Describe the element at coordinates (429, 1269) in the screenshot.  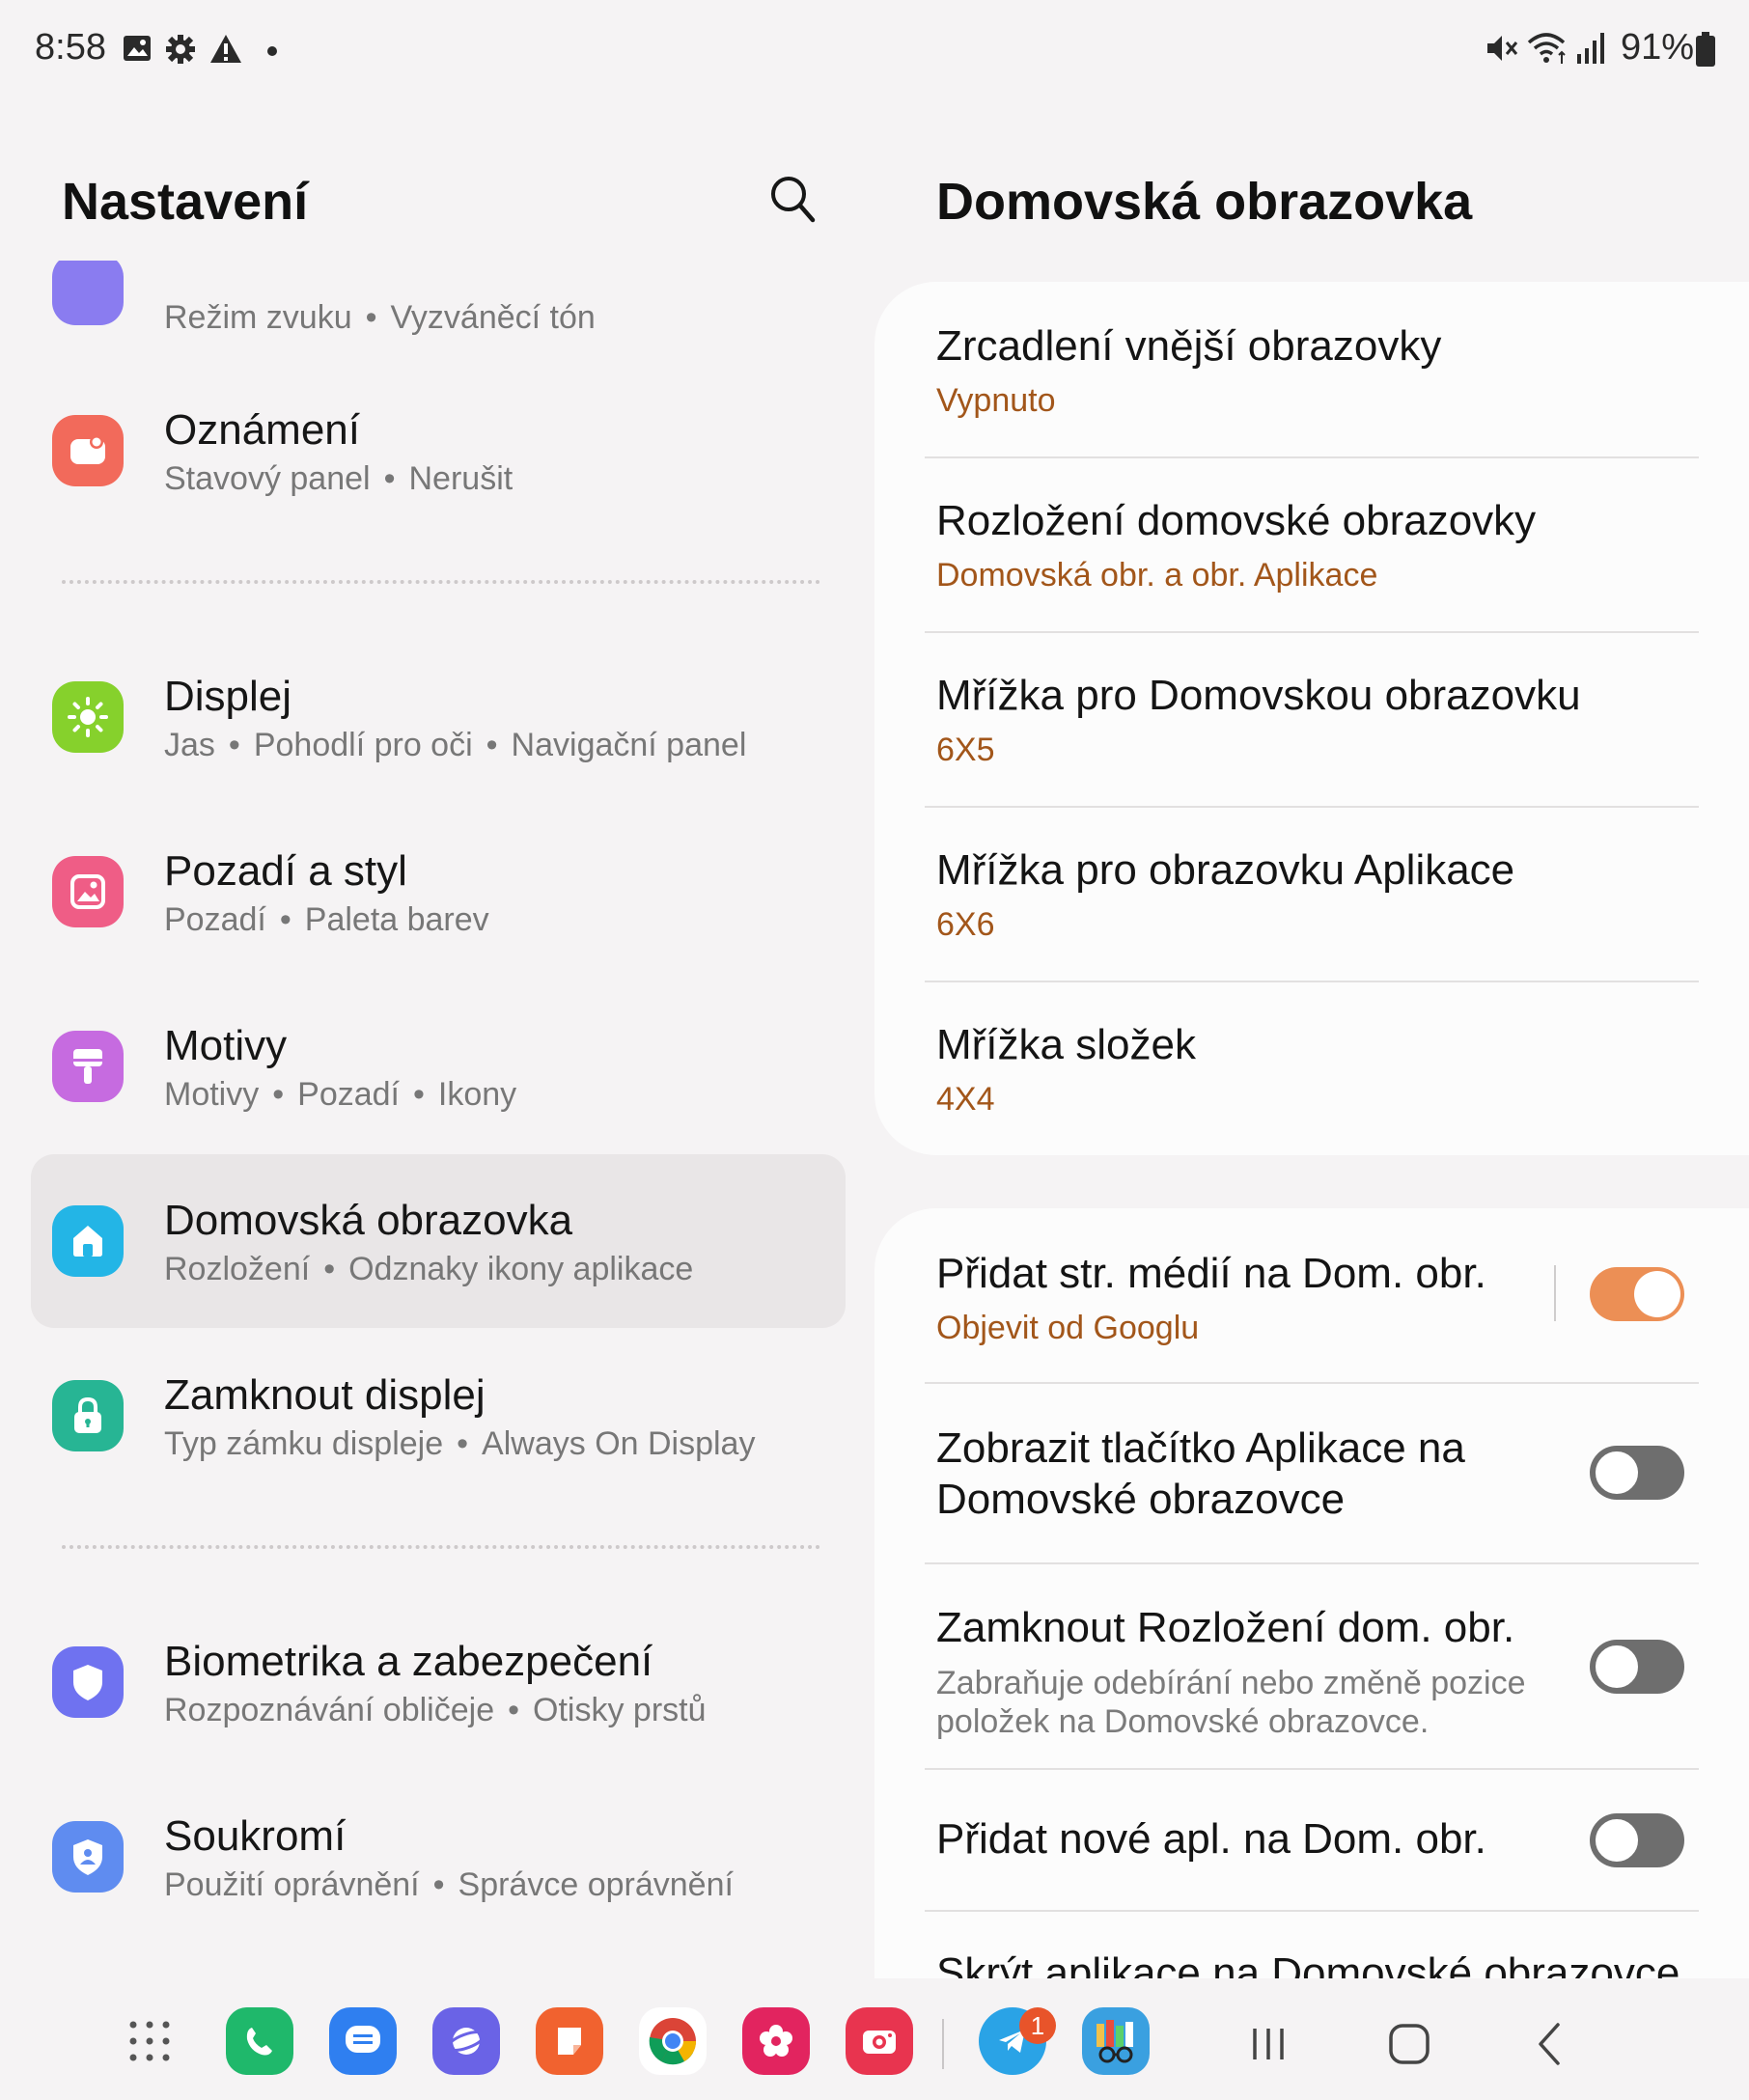
I see `settings-item-subtitle: Rozložení • Odznaky ikony aplikace` at that location.